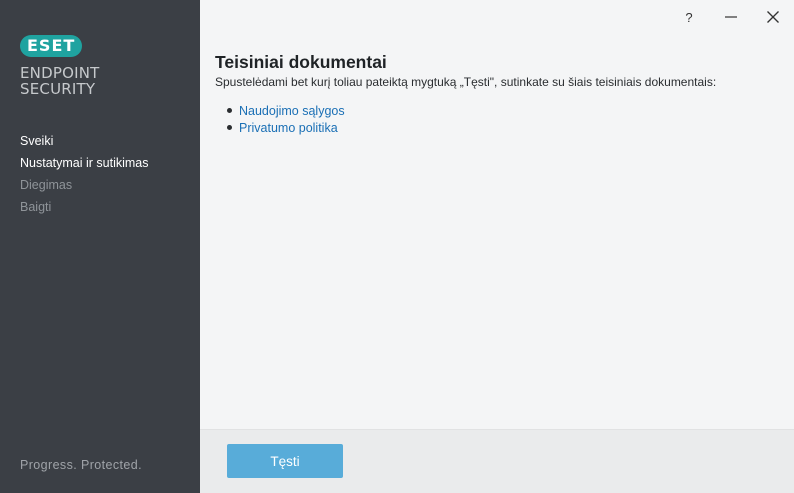 This screenshot has height=493, width=794. I want to click on product-name-line1: ENDPOINT, so click(60, 73).